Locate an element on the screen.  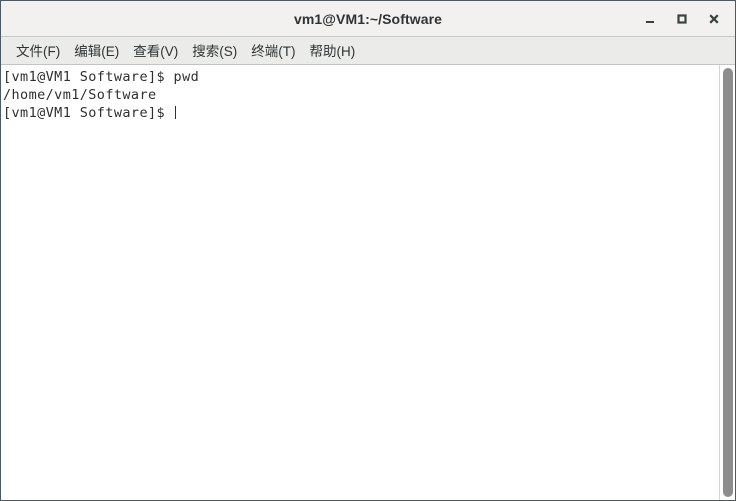
minimize-button is located at coordinates (650, 19).